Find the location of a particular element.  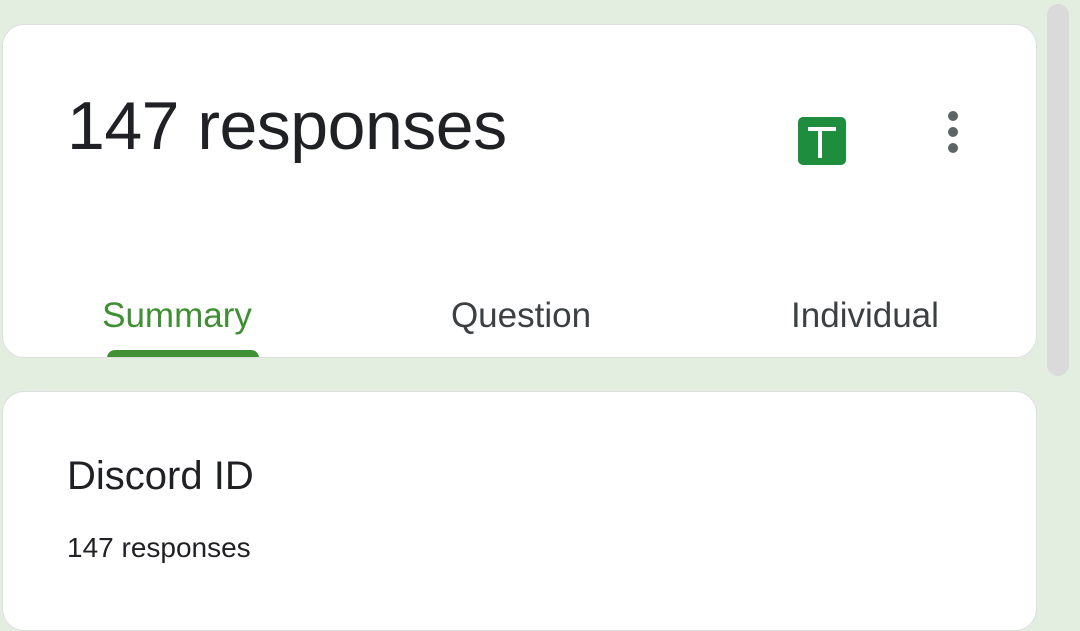

google-sheets-icon is located at coordinates (822, 141).